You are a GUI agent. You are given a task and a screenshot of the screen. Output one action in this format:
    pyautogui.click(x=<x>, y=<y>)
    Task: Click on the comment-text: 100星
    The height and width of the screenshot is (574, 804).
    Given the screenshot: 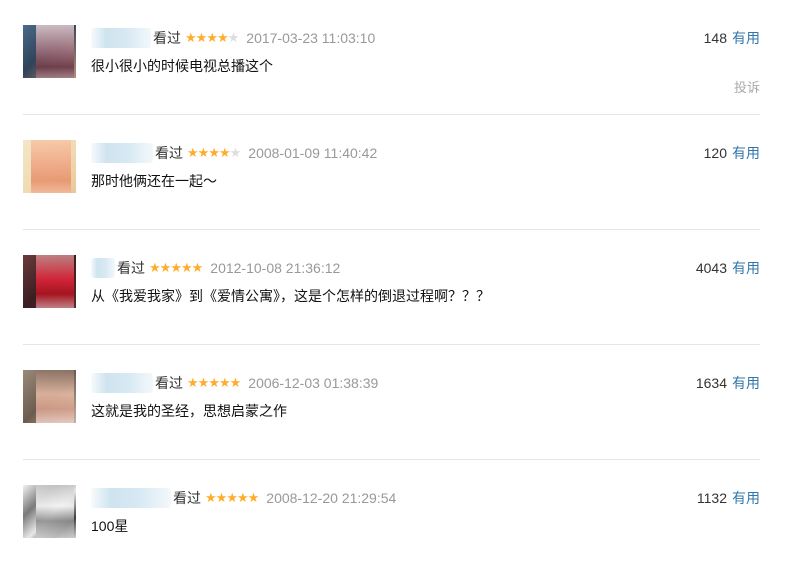 What is the action you would take?
    pyautogui.click(x=110, y=526)
    